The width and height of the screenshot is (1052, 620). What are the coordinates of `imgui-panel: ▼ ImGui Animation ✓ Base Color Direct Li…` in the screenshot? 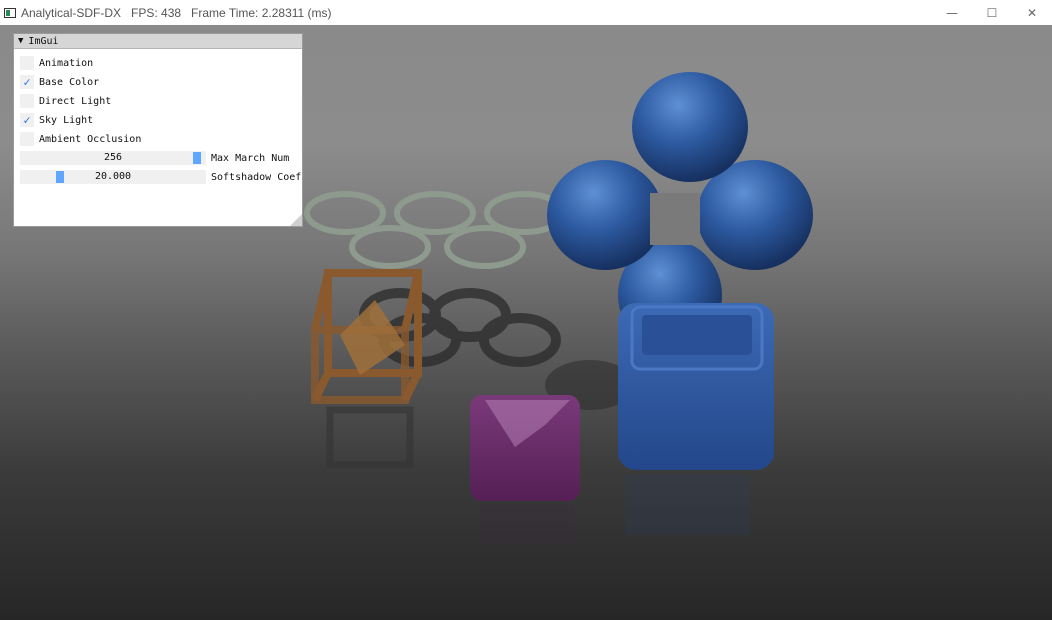 It's located at (158, 130).